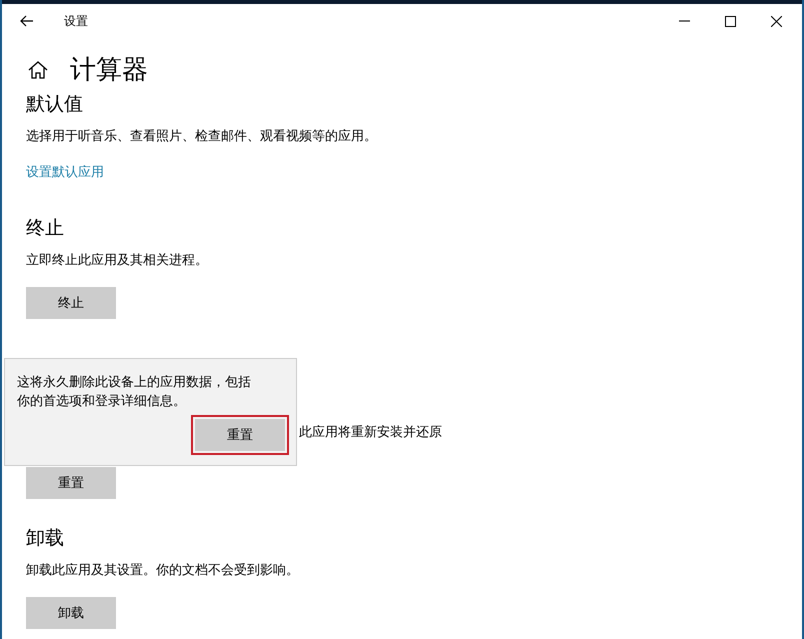  What do you see at coordinates (240, 435) in the screenshot?
I see `confirm-reset-button: 重置` at bounding box center [240, 435].